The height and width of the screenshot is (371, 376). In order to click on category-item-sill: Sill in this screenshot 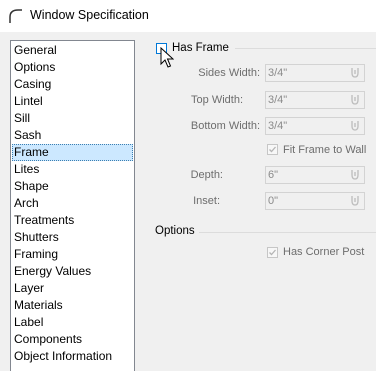, I will do `click(72, 118)`.